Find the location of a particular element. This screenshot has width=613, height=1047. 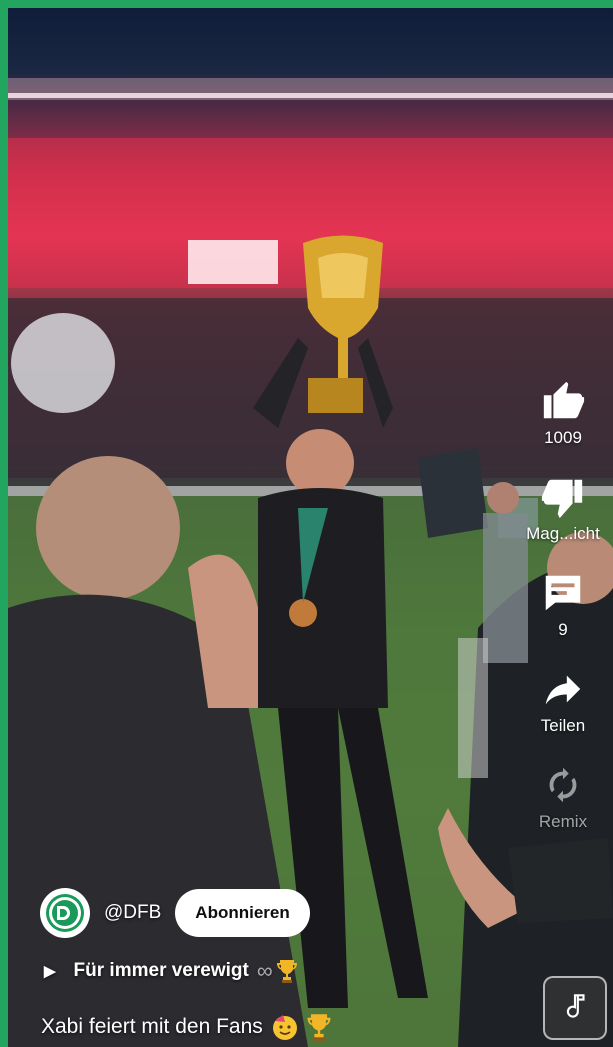

dislike-label: Mag...icht is located at coordinates (563, 533).